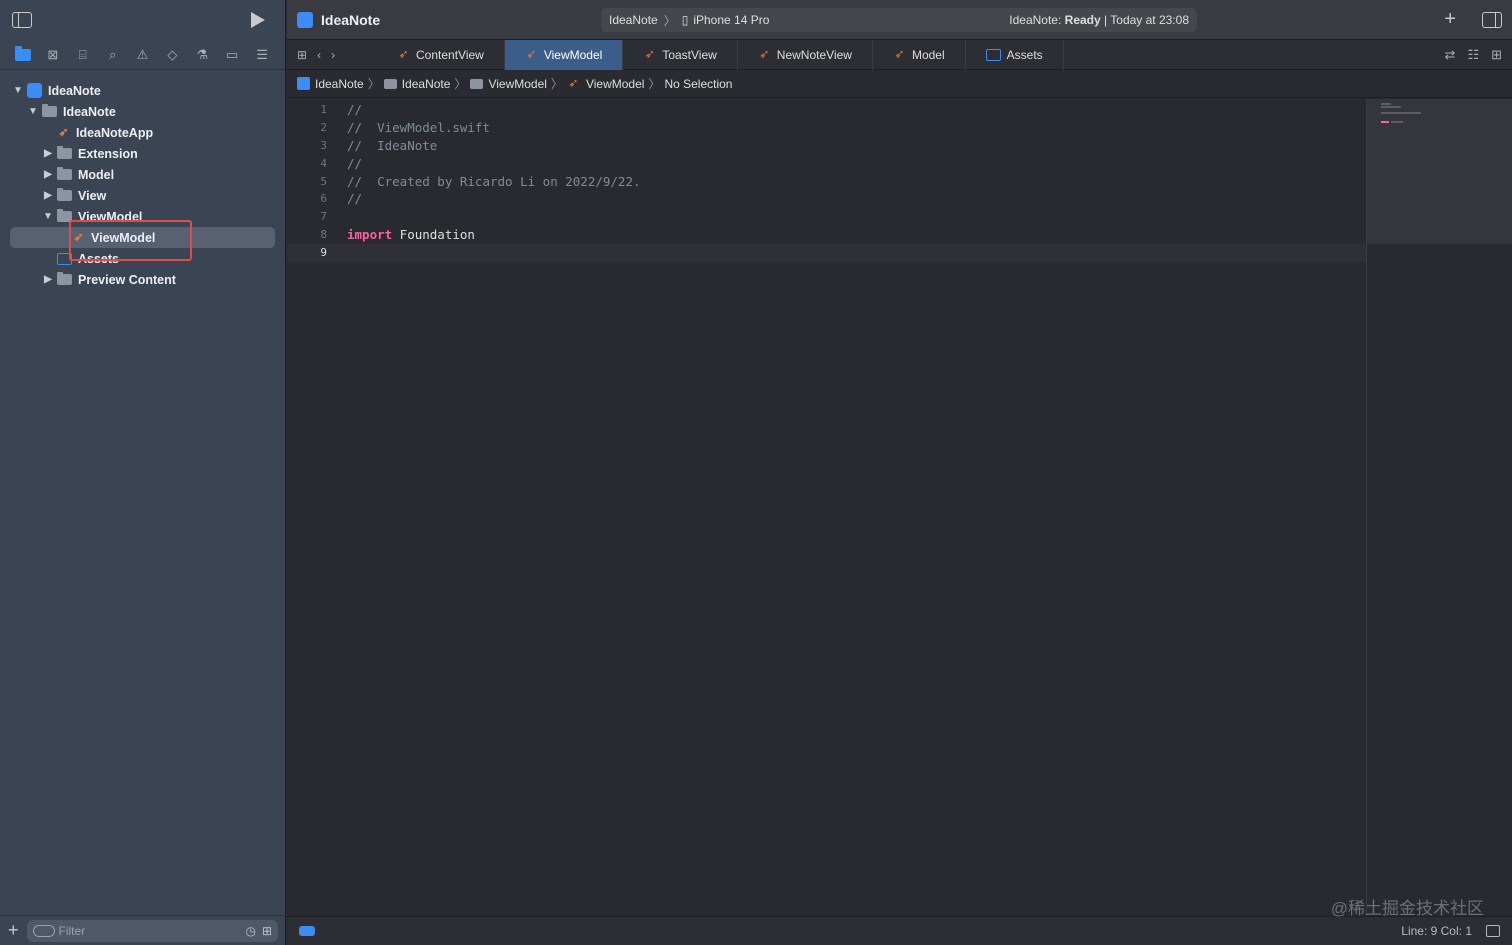  What do you see at coordinates (142, 279) in the screenshot?
I see `tree-row: ▶ Preview Content` at bounding box center [142, 279].